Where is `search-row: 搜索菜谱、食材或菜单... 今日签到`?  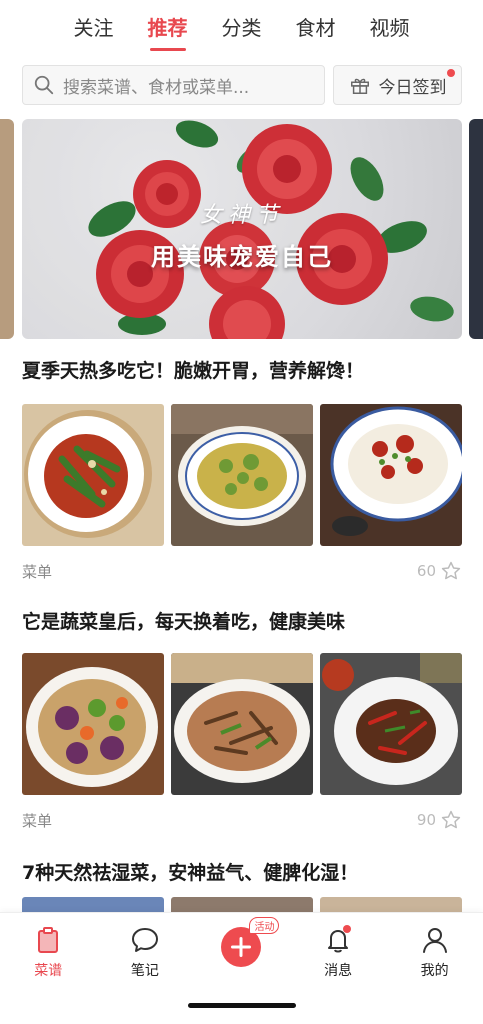 search-row: 搜索菜谱、食材或菜单... 今日签到 is located at coordinates (242, 86).